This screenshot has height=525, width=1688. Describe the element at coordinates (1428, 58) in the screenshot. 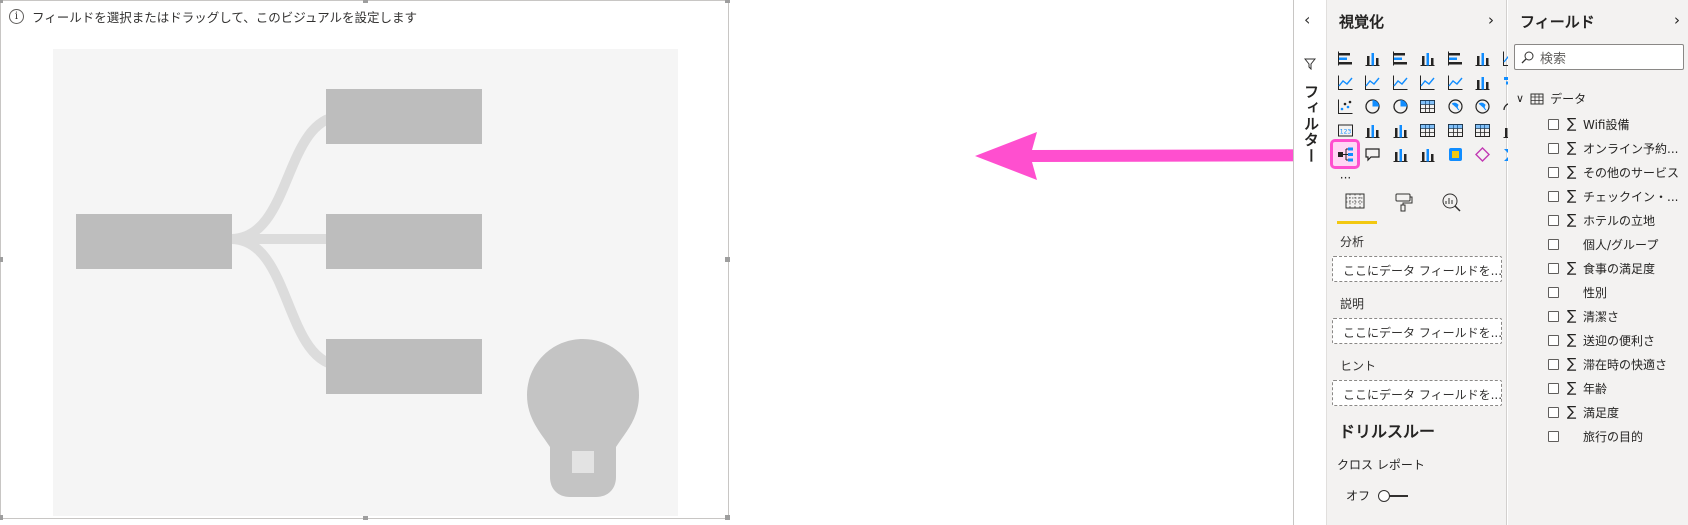

I see `stacked-column-chart-icon` at that location.